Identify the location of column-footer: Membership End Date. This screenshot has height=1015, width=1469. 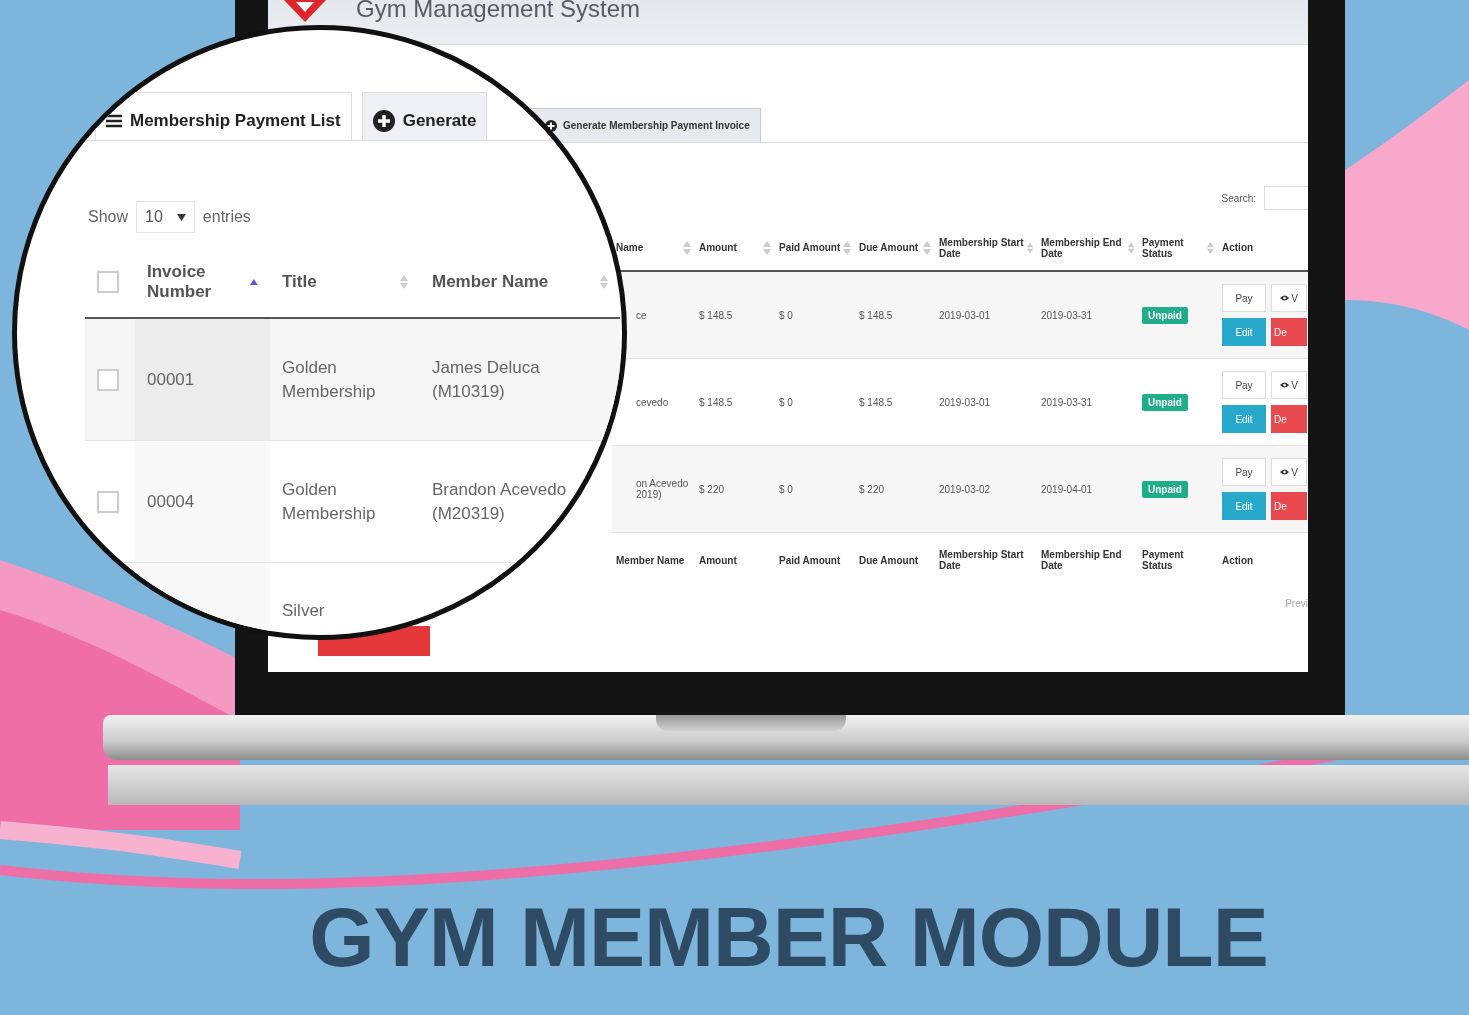
(1081, 560).